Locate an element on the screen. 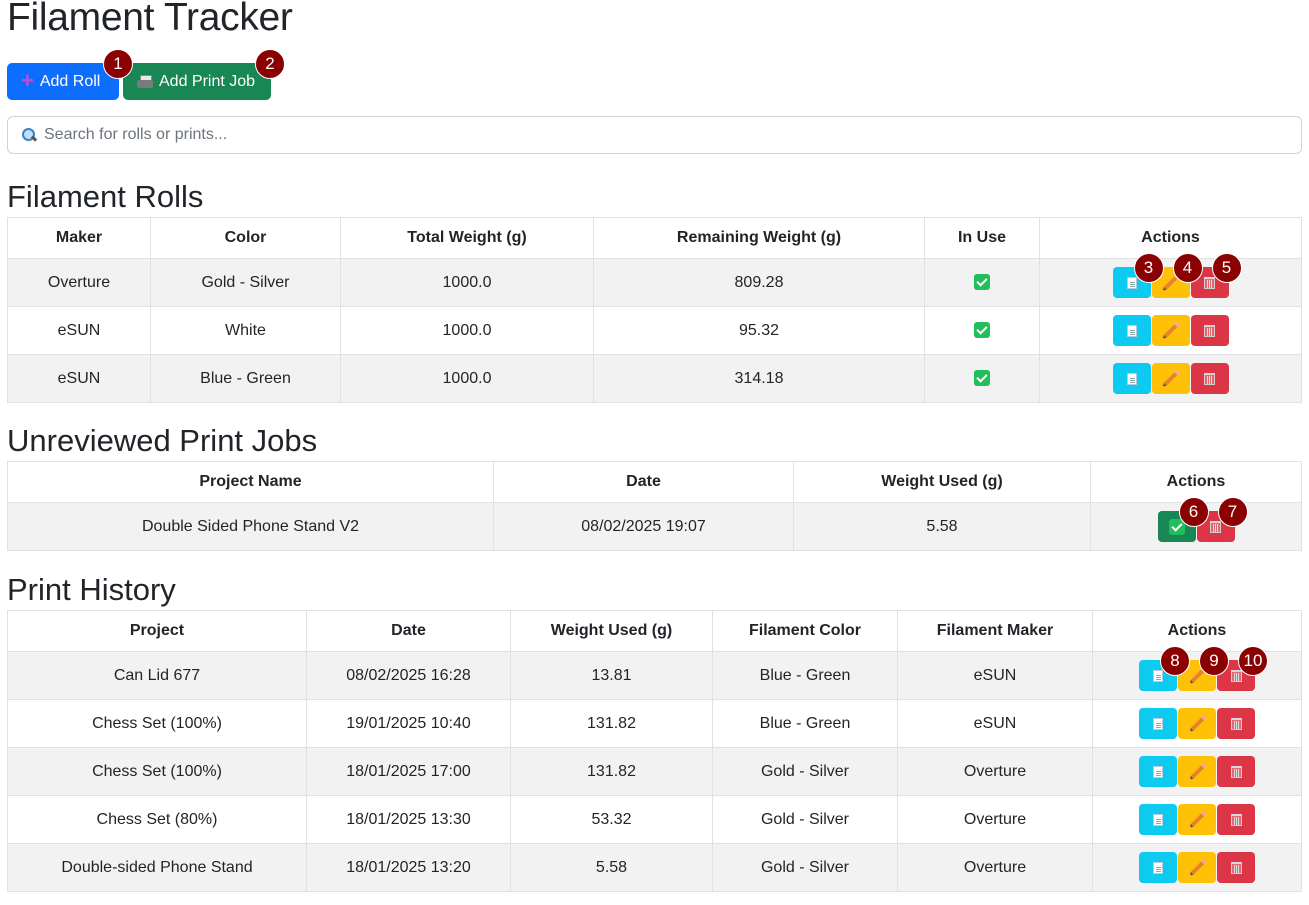 The image size is (1309, 905). column-header: Total Weight (g) is located at coordinates (467, 238).